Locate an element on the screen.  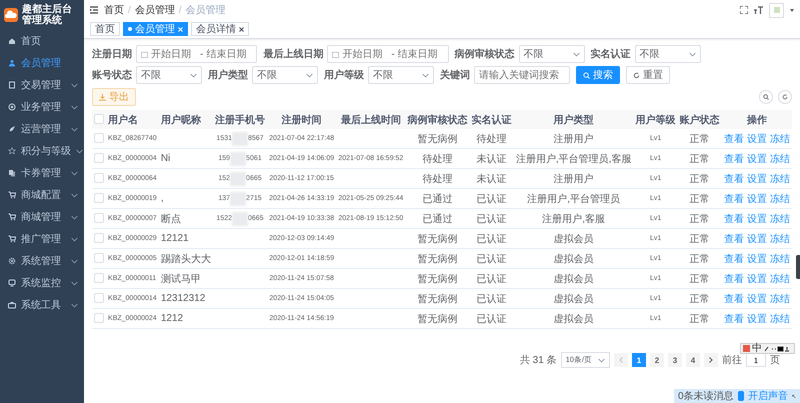
page-button: 2 is located at coordinates (657, 360).